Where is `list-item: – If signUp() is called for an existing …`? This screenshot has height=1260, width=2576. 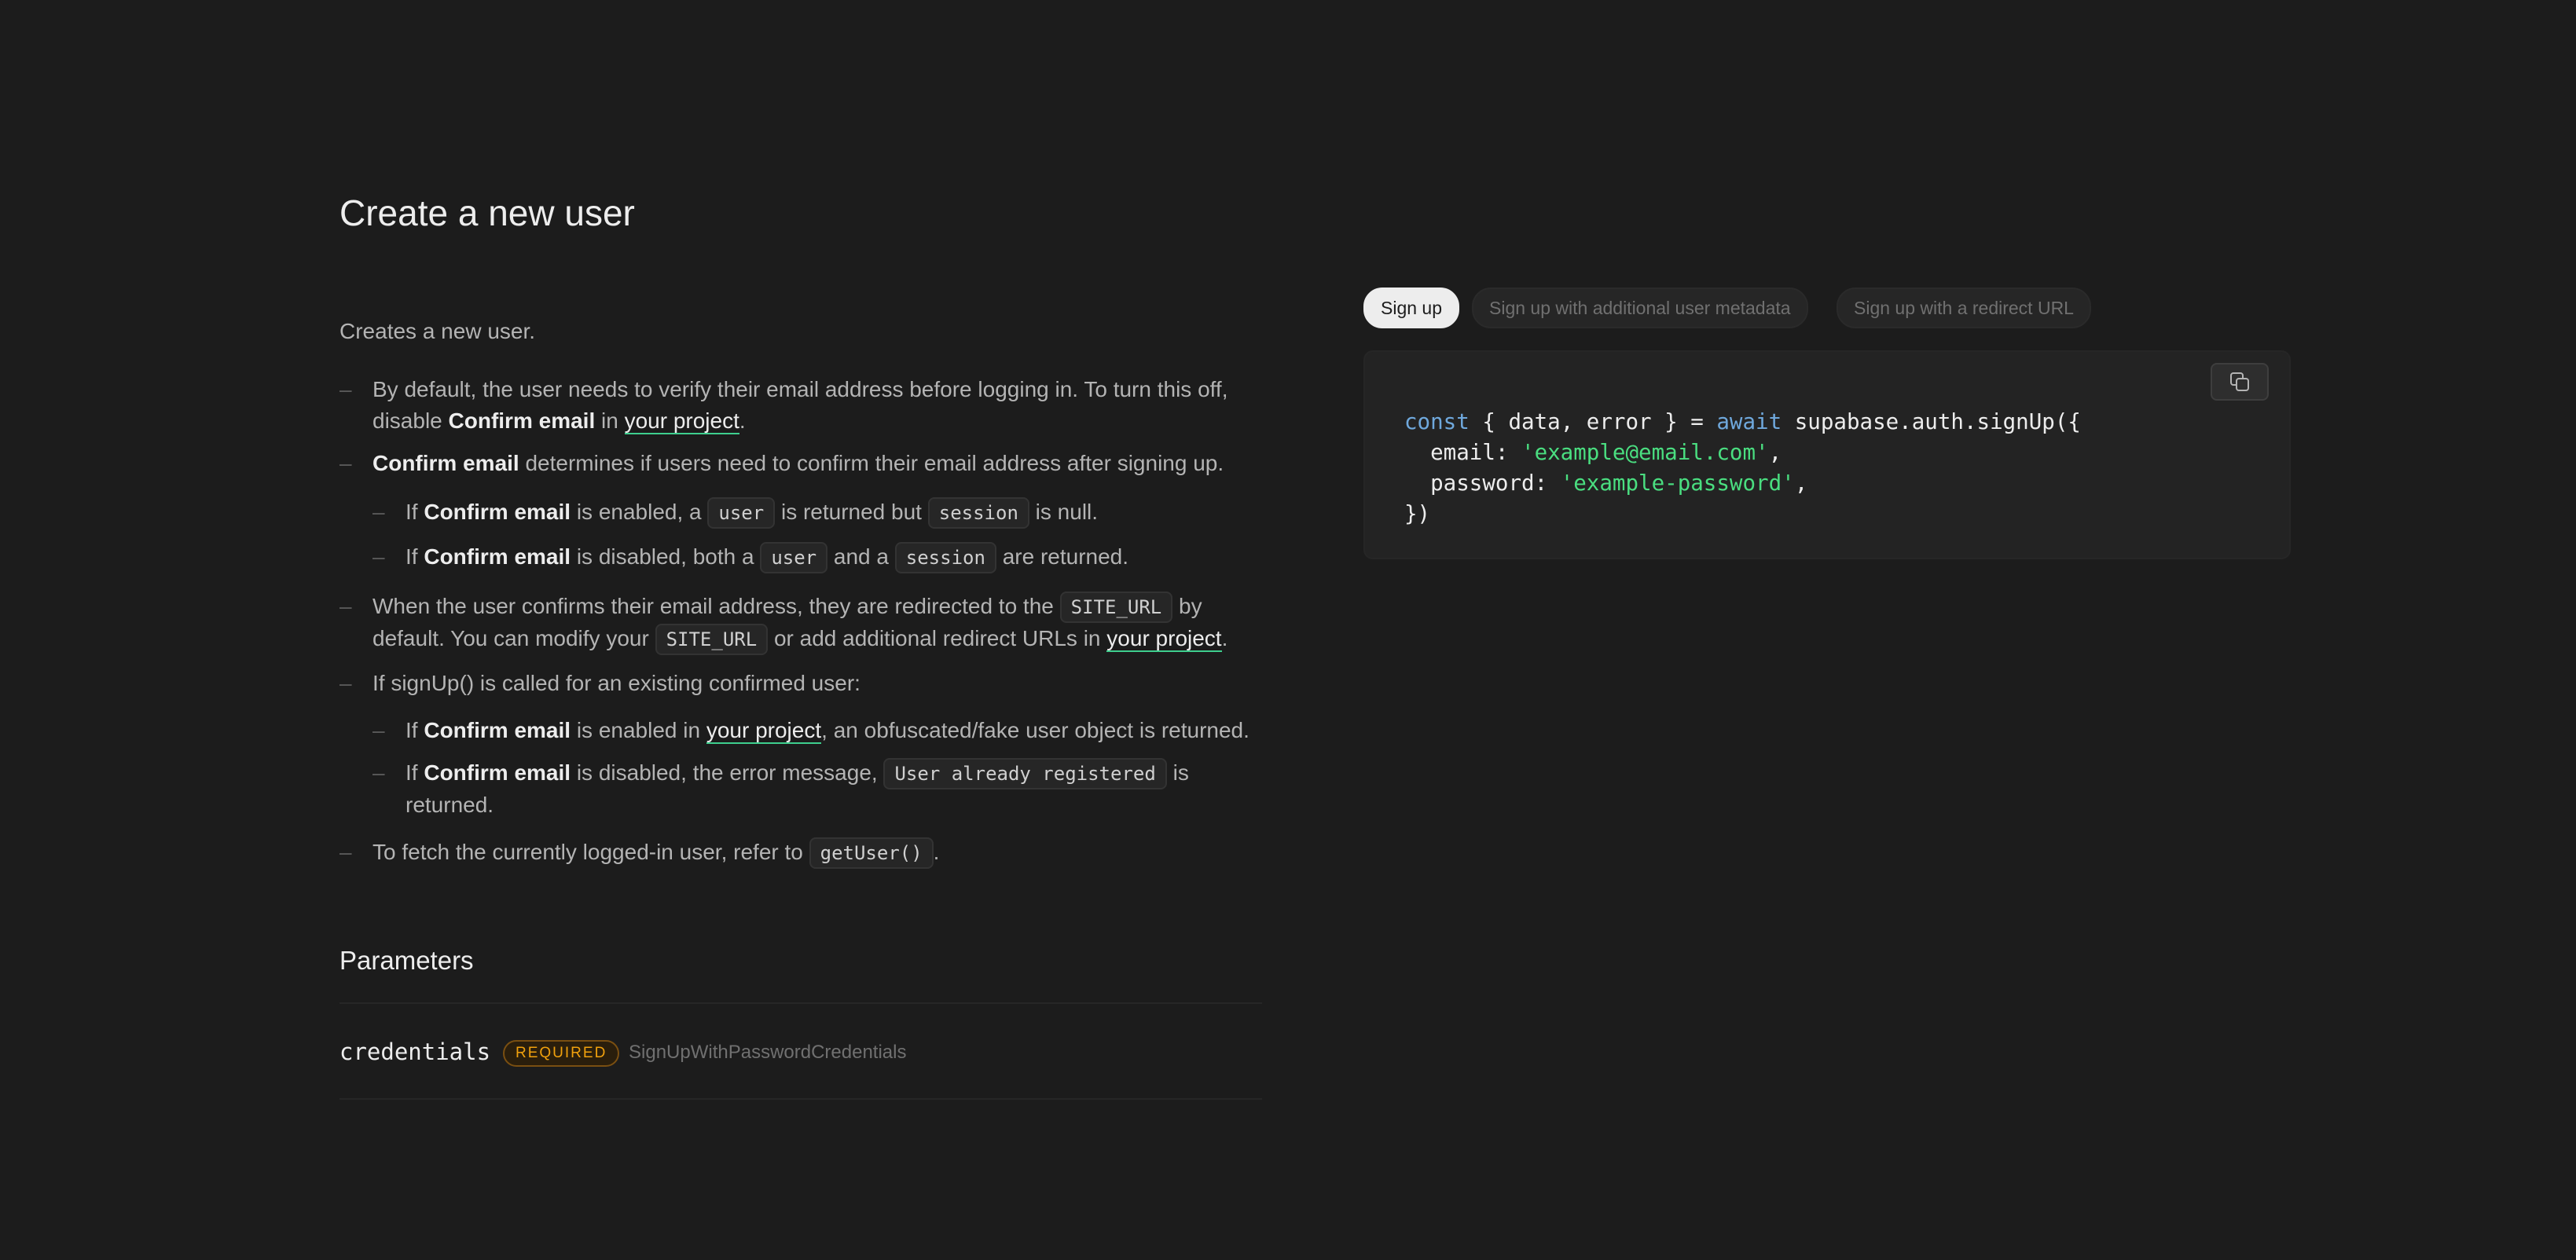
list-item: – If signUp() is called for an existing … is located at coordinates (800, 744).